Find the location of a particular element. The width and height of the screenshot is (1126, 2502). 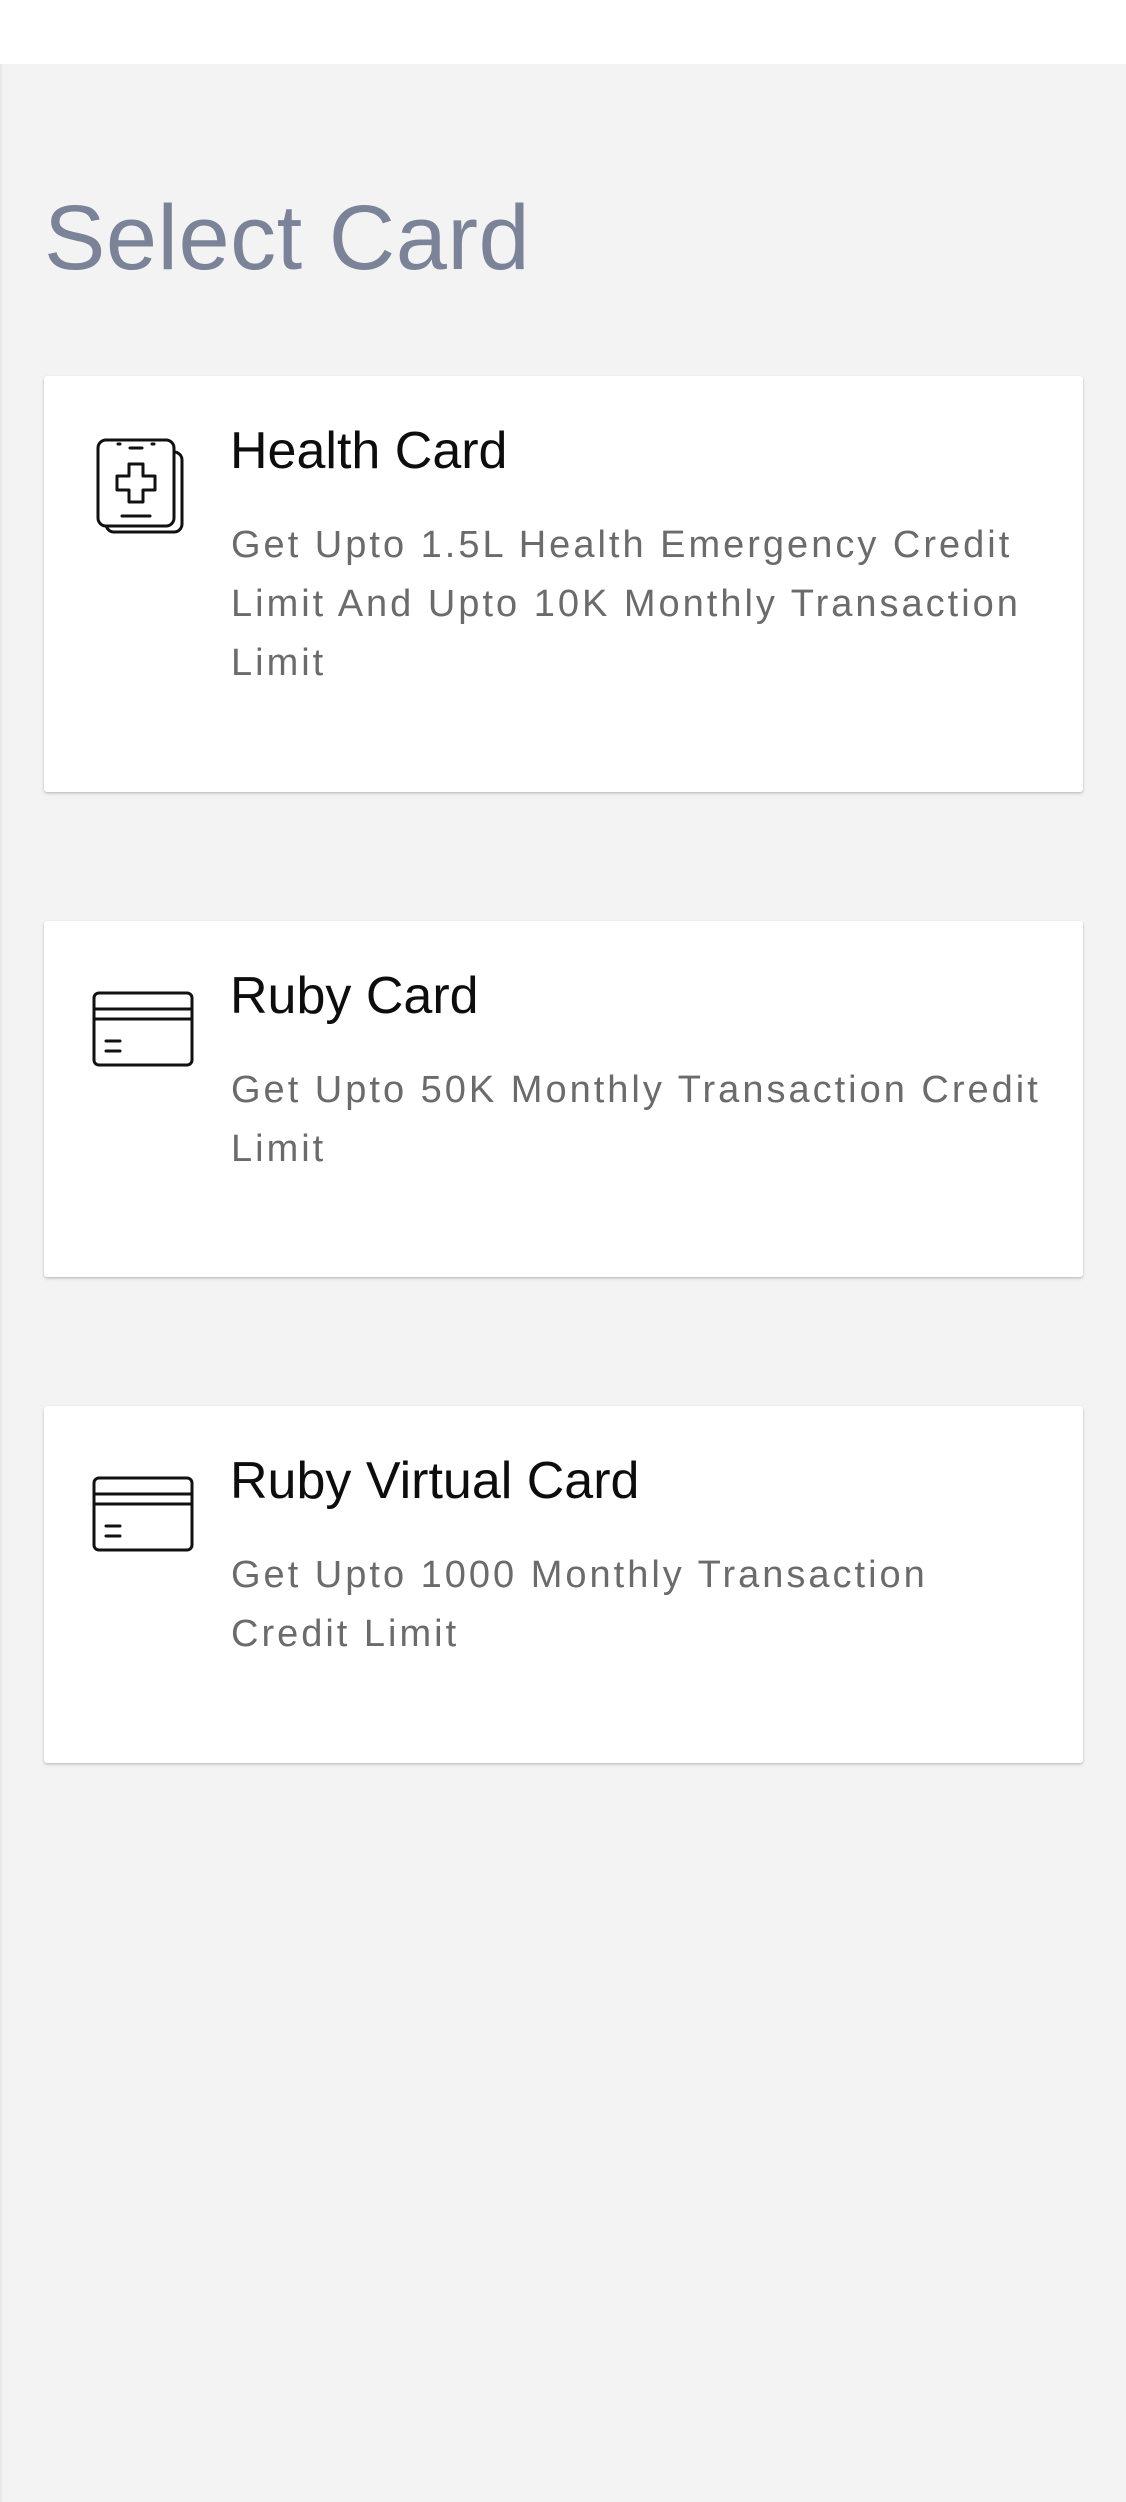

status-bar is located at coordinates (563, 32).